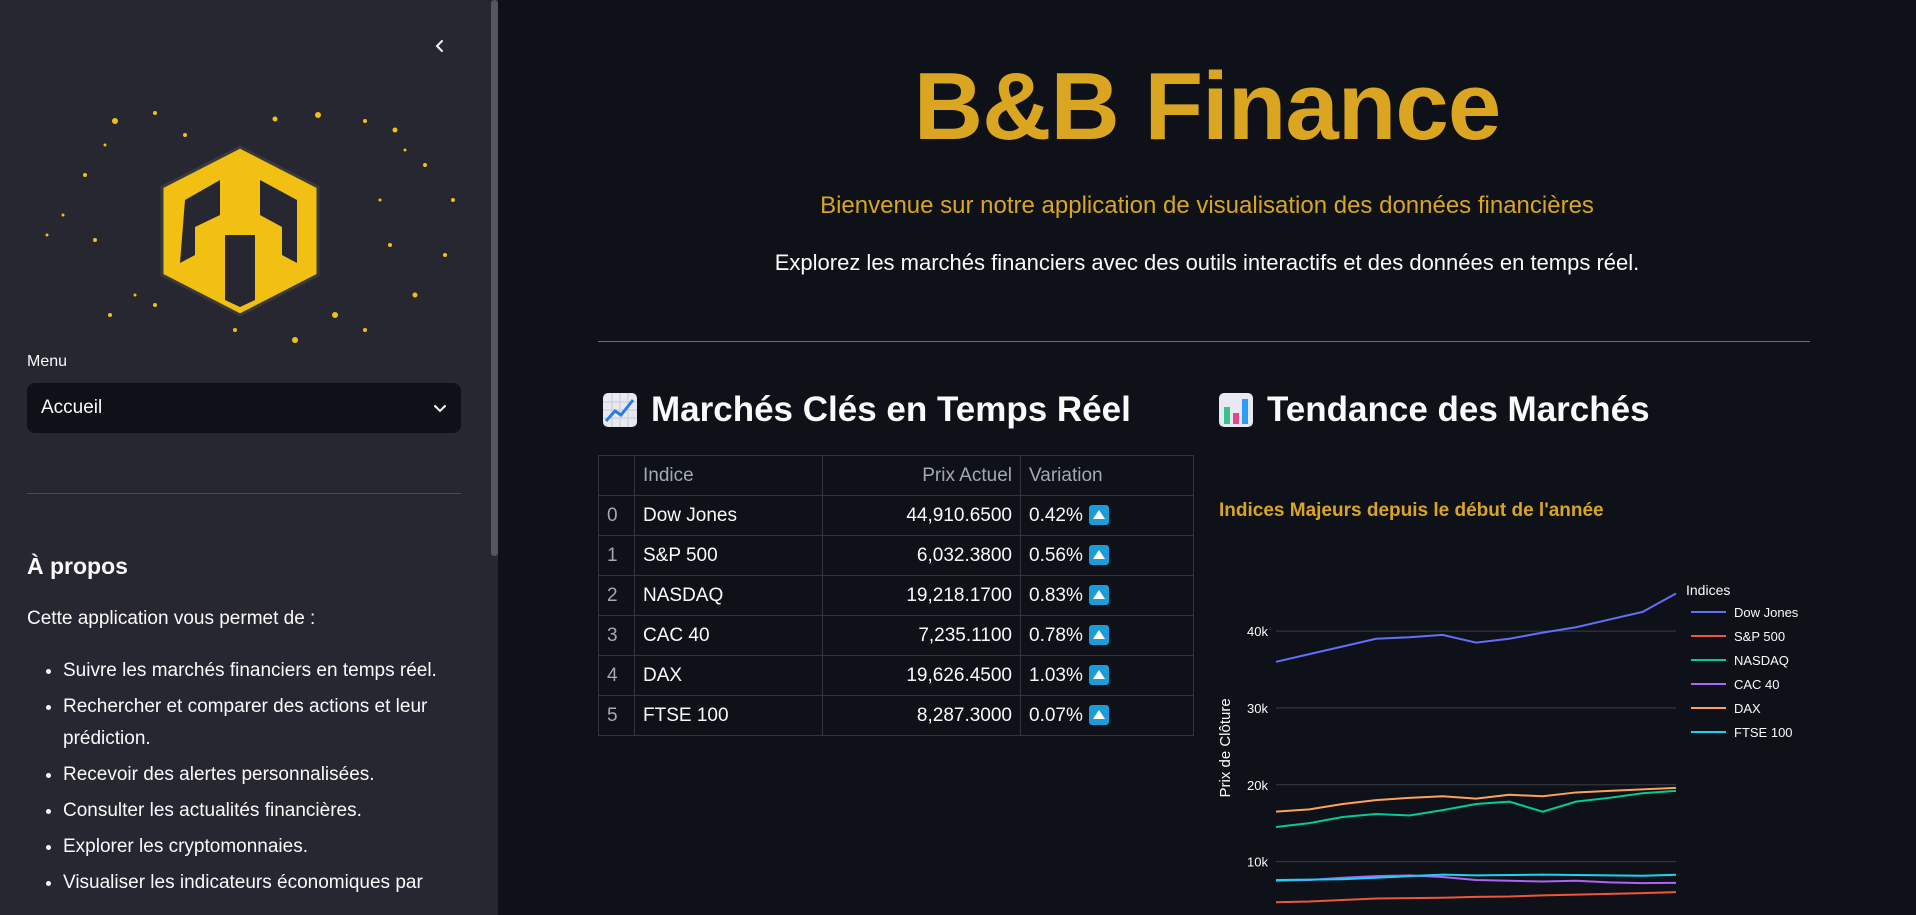 The image size is (1916, 915). Describe the element at coordinates (440, 409) in the screenshot. I see `chevron-down-icon` at that location.